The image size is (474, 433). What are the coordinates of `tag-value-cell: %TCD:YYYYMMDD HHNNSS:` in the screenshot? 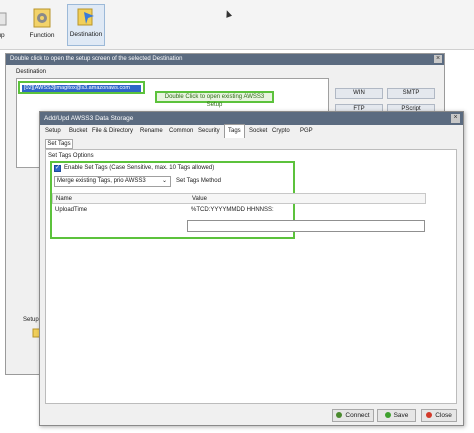 It's located at (232, 210).